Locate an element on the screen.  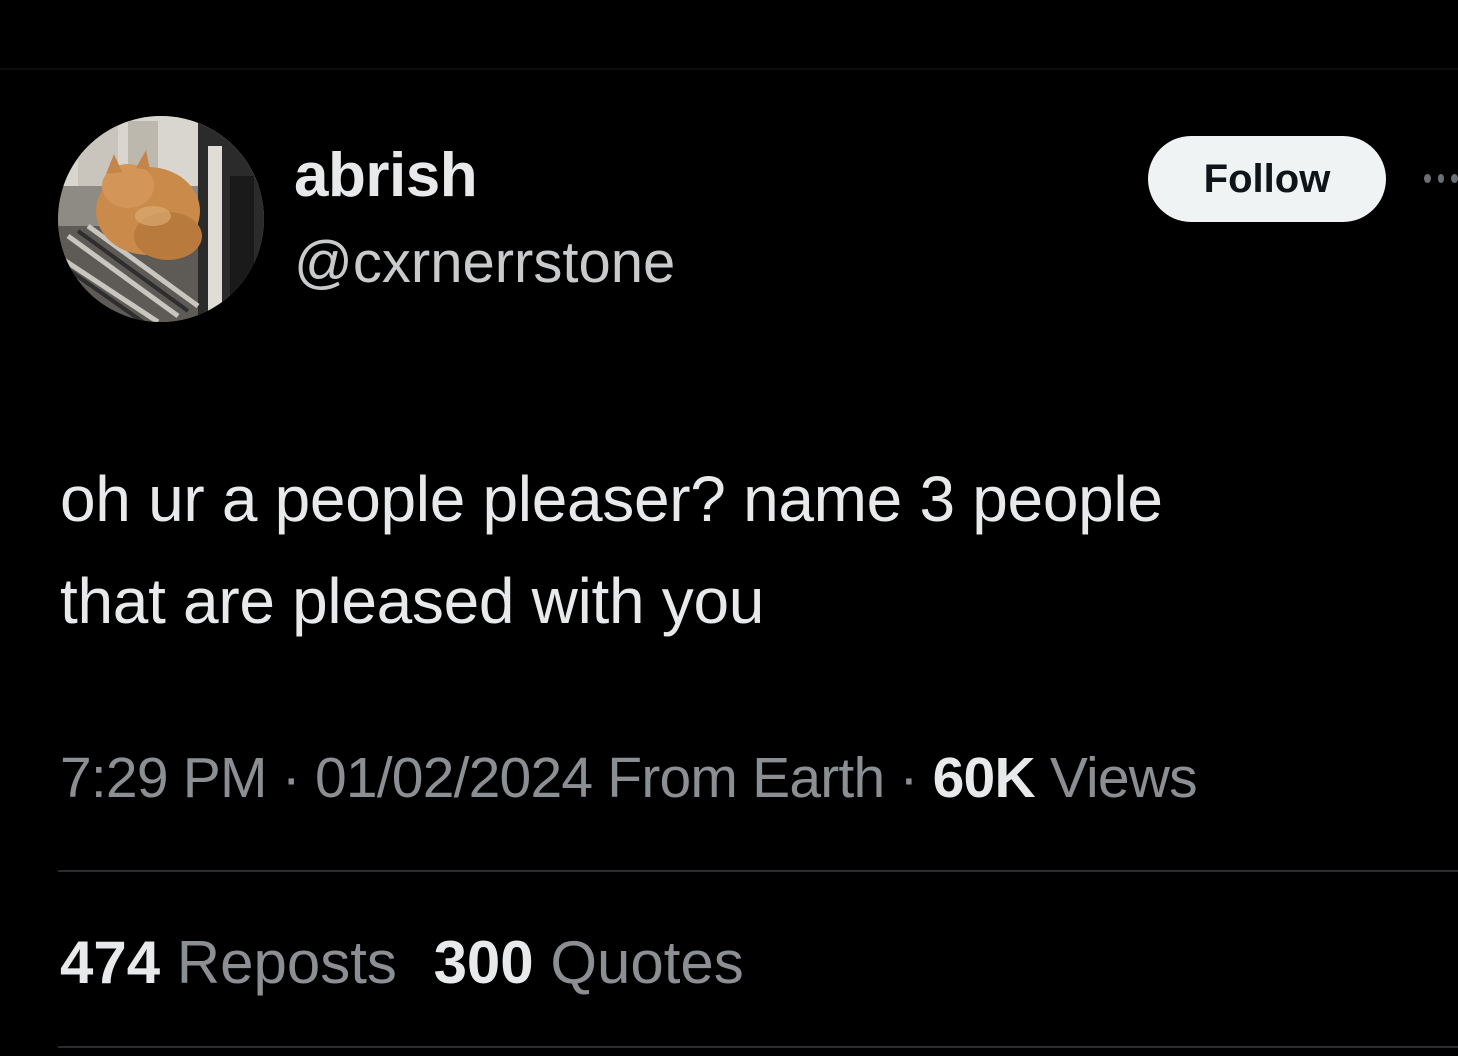
reposts-stat: 474 Reposts is located at coordinates (228, 962).